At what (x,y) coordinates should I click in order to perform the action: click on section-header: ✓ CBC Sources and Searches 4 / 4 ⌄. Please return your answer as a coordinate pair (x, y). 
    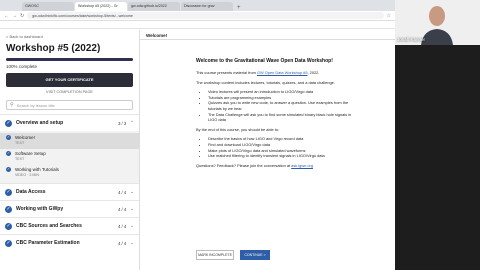
    Looking at the image, I should click on (69, 226).